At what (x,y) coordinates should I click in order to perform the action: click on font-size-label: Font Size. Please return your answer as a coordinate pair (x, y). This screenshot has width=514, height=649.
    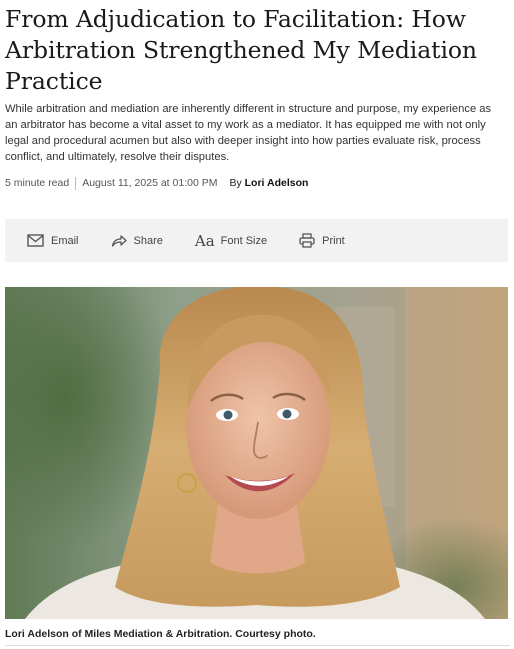
    Looking at the image, I should click on (244, 240).